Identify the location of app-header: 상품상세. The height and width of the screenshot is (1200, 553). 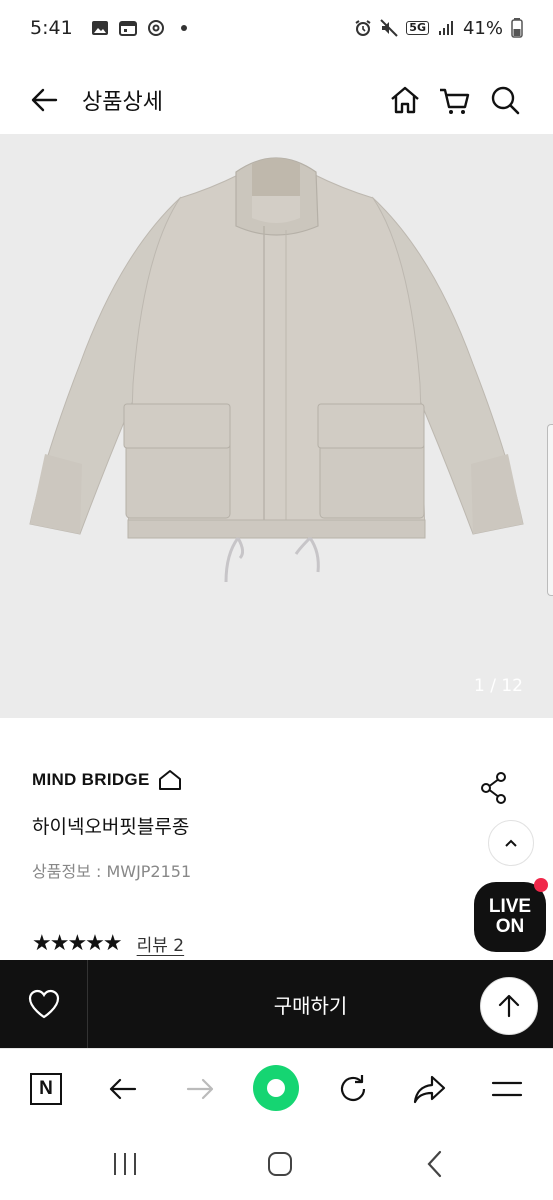
(276, 99).